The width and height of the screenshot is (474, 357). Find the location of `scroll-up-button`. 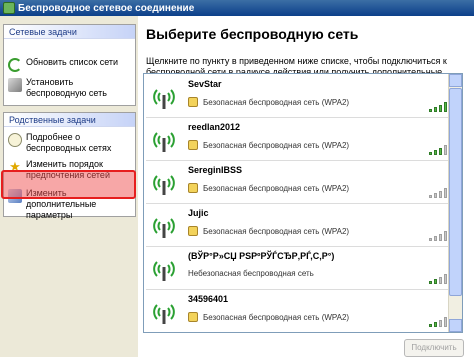

scroll-up-button is located at coordinates (455, 80).